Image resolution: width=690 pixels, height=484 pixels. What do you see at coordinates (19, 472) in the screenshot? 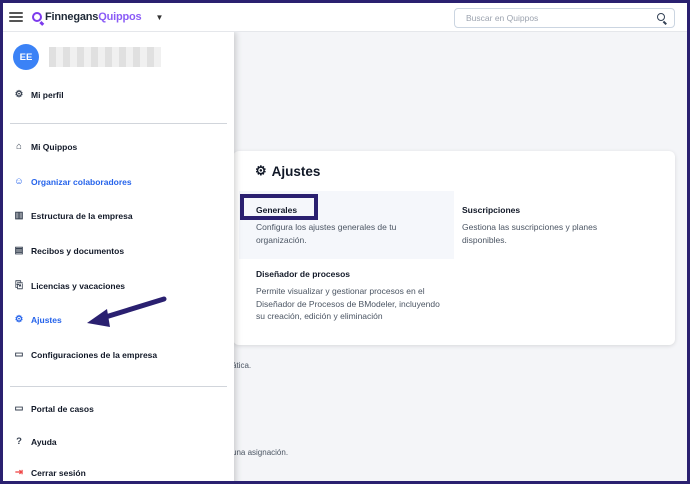
I see `logout-icon: ⇥` at bounding box center [19, 472].